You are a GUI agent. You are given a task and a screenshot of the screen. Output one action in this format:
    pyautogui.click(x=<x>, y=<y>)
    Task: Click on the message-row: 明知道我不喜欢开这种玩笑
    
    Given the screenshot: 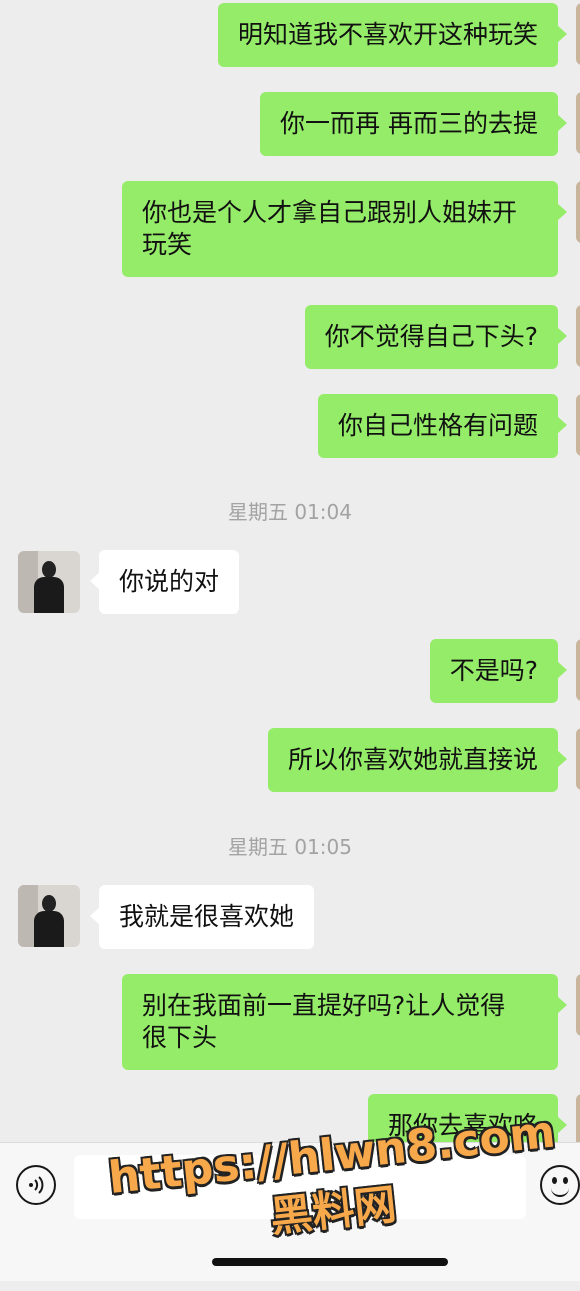 What is the action you would take?
    pyautogui.click(x=290, y=35)
    